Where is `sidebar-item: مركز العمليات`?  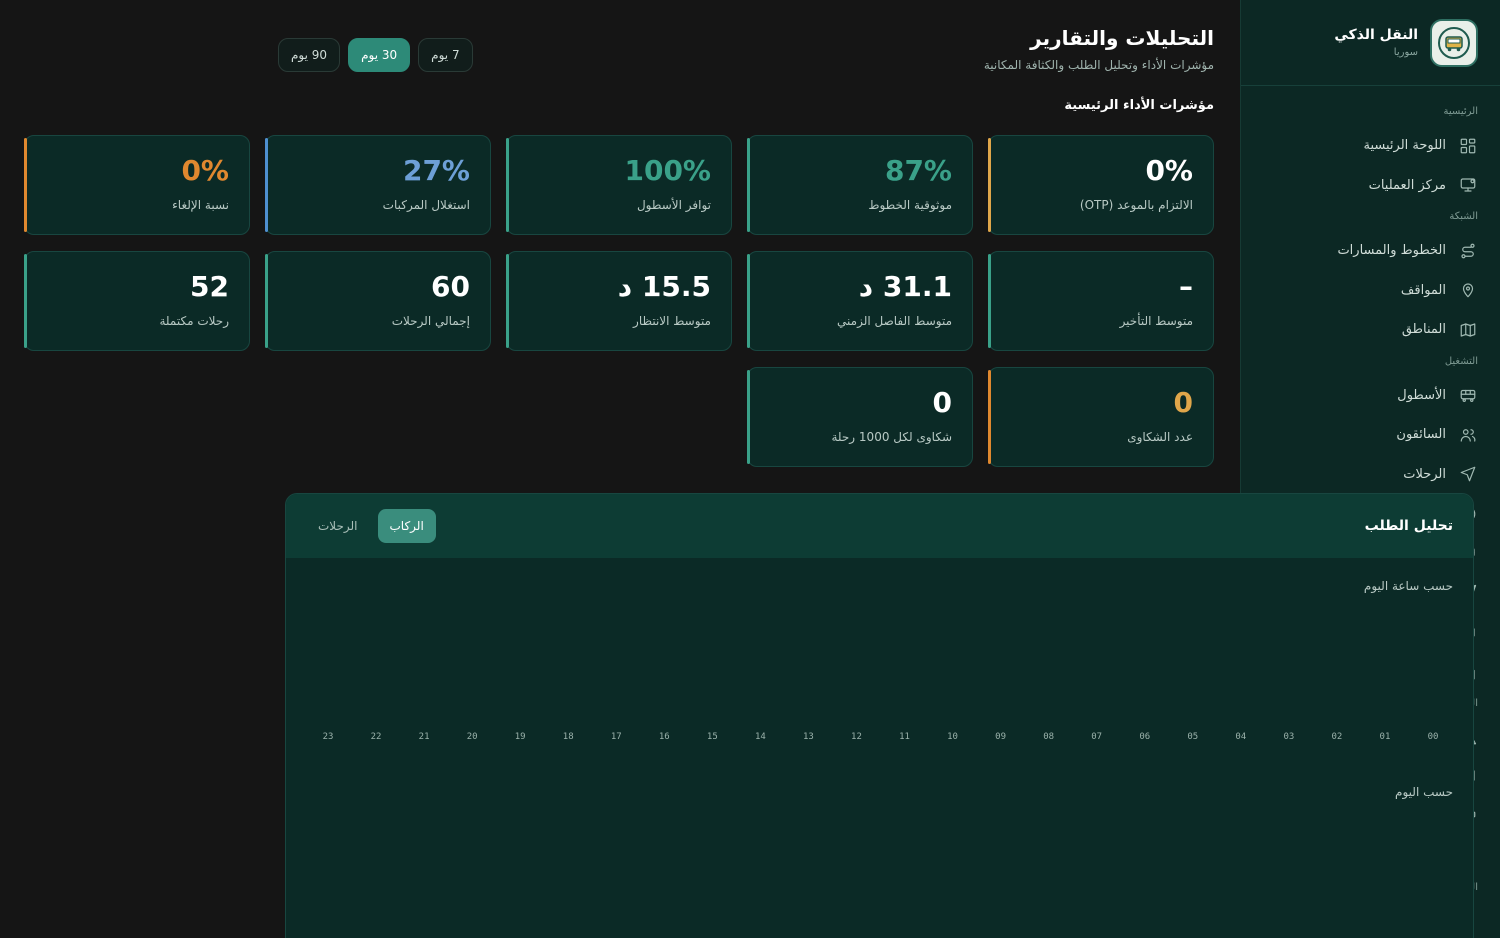 sidebar-item: مركز العمليات is located at coordinates (1370, 186).